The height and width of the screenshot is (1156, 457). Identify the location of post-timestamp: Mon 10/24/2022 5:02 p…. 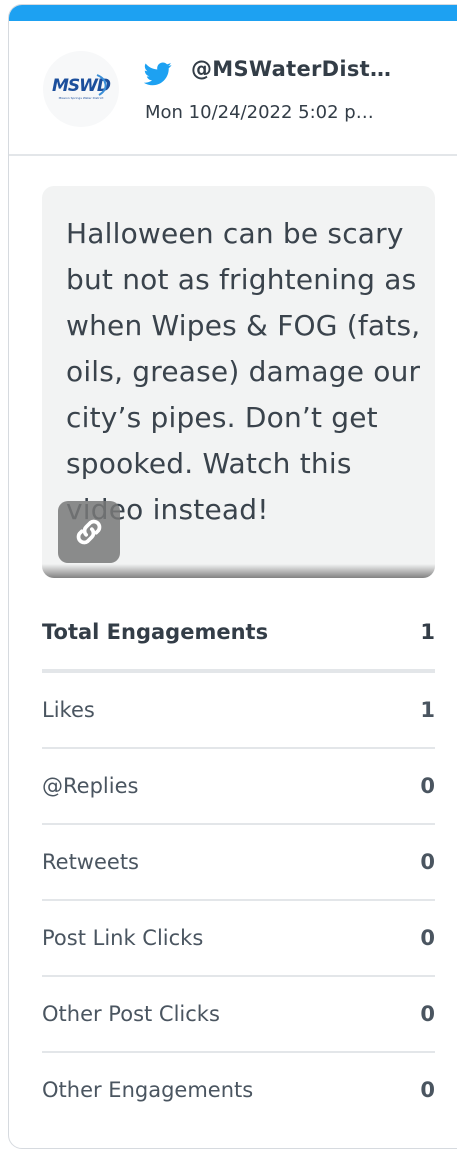
(259, 112).